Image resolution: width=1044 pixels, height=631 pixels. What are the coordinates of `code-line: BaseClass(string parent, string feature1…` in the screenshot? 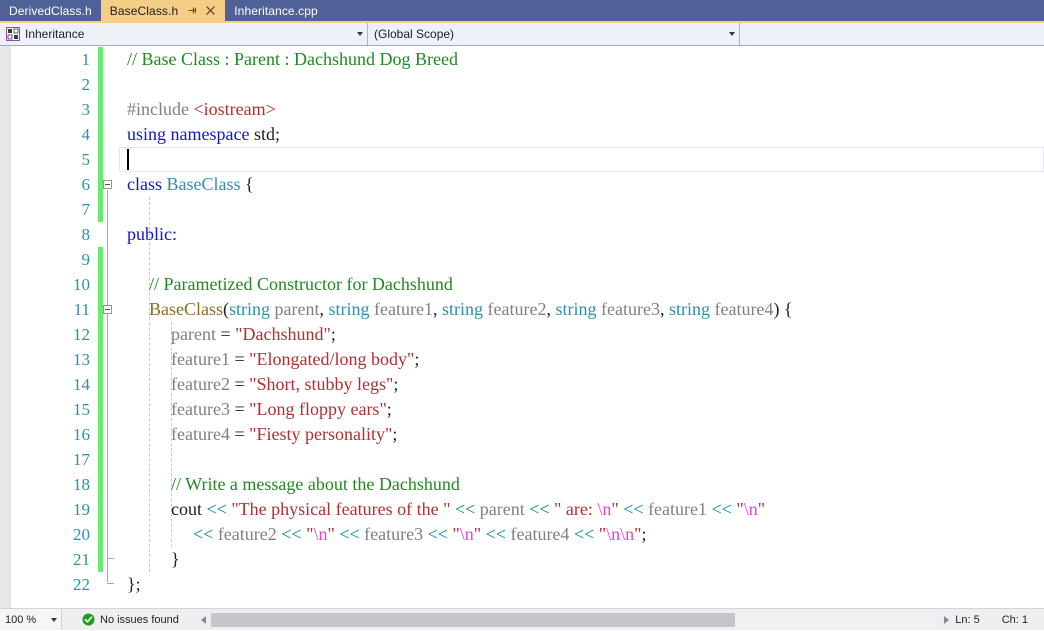 It's located at (471, 309).